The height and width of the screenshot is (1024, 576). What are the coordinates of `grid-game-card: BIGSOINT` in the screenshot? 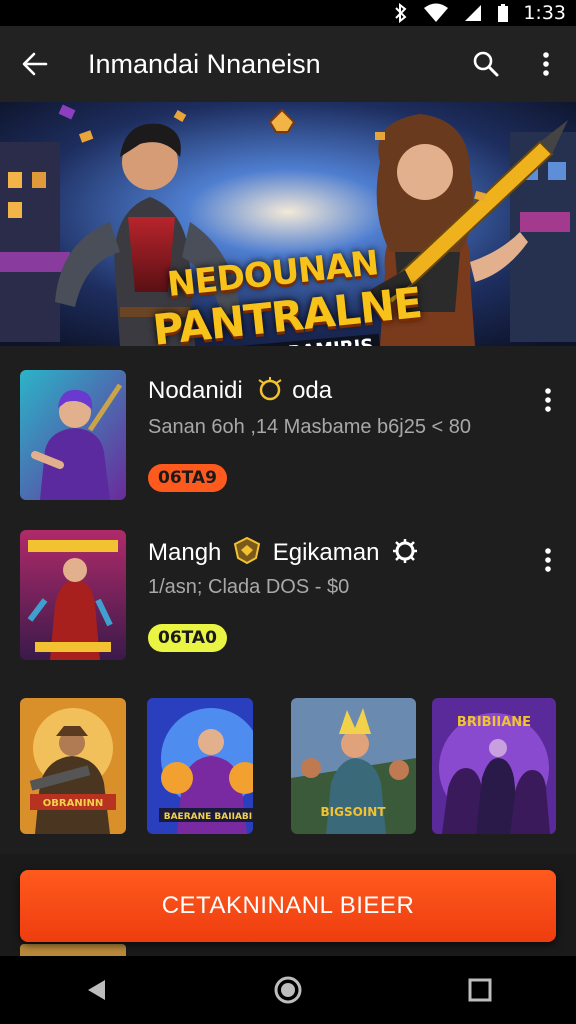 It's located at (353, 766).